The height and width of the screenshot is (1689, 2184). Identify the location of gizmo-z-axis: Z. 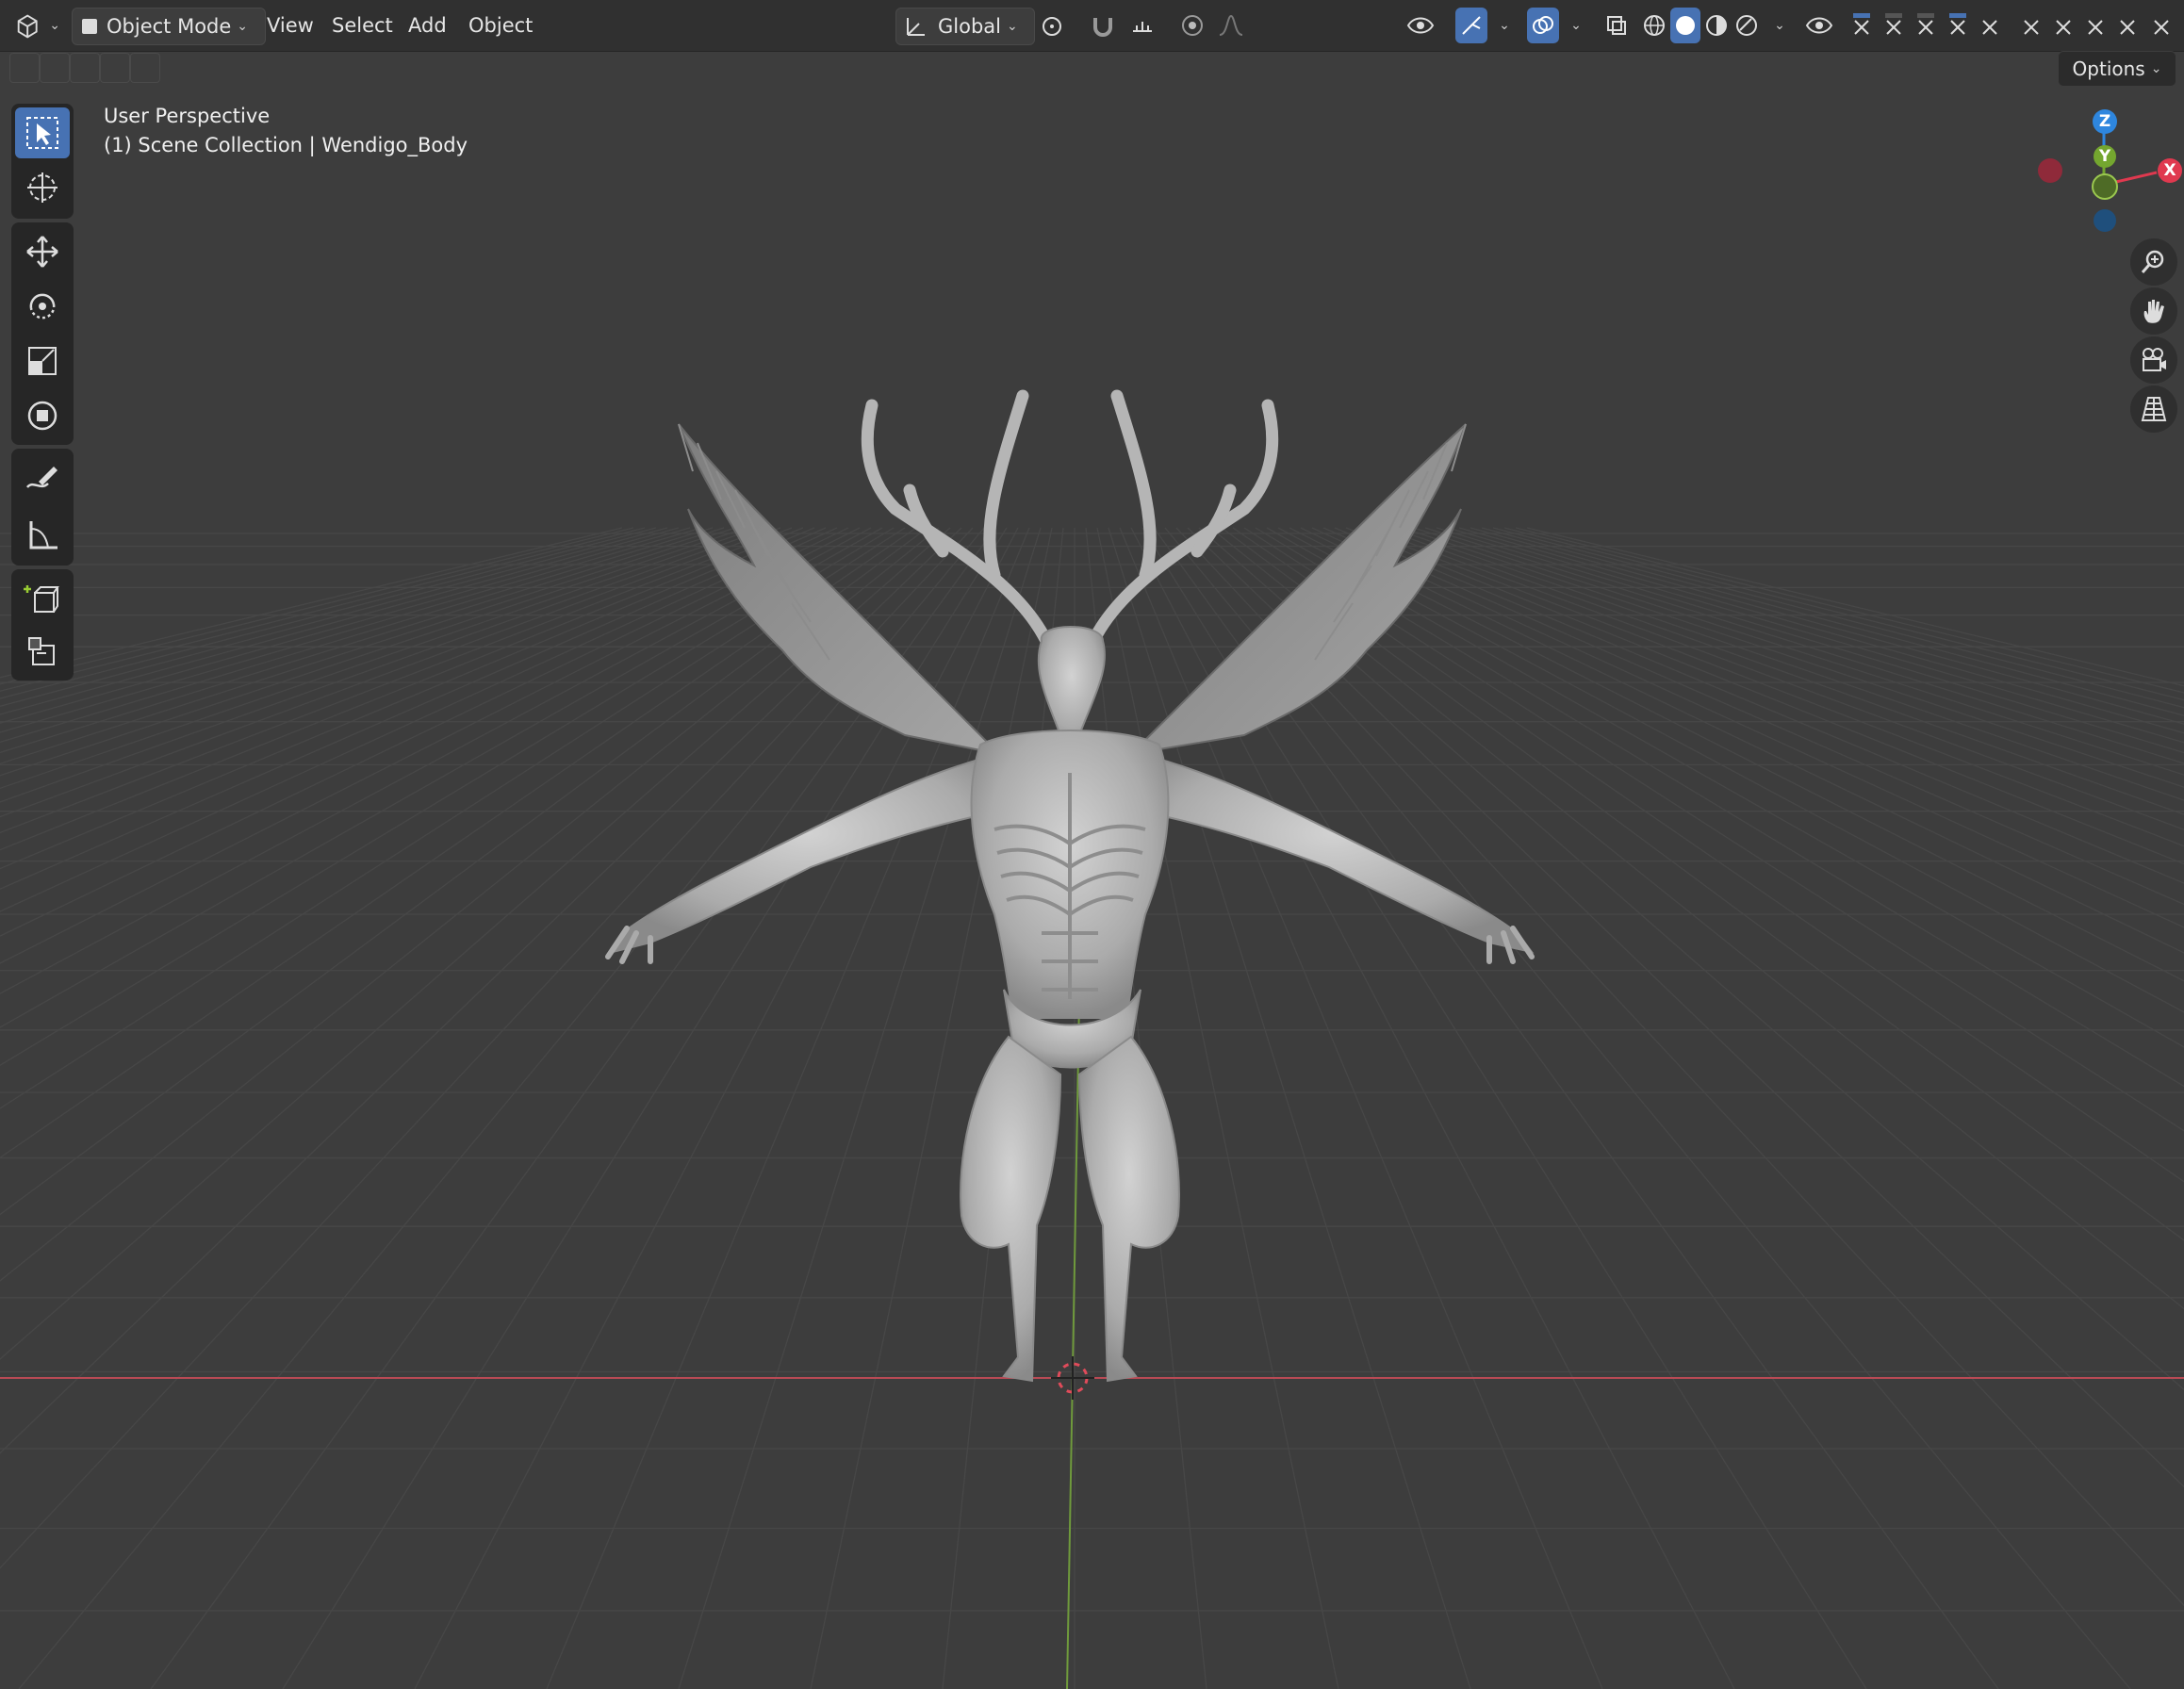
(2105, 121).